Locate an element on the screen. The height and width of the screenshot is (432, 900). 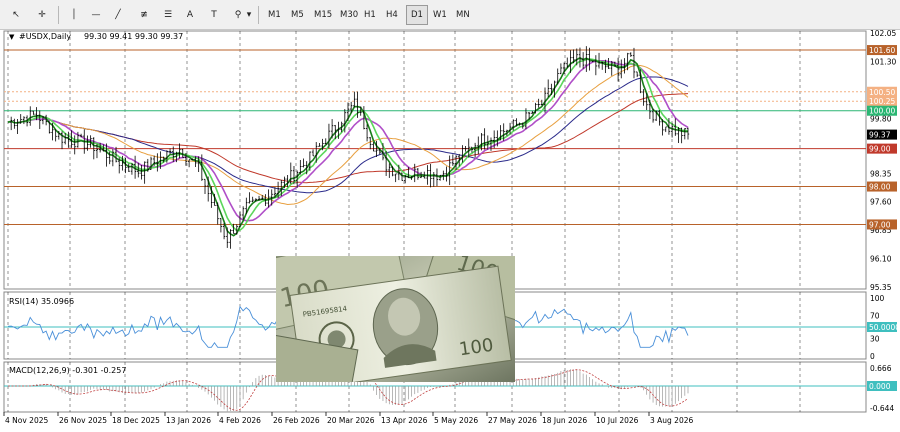
vertical-line-icon: │ is located at coordinates (74, 15).